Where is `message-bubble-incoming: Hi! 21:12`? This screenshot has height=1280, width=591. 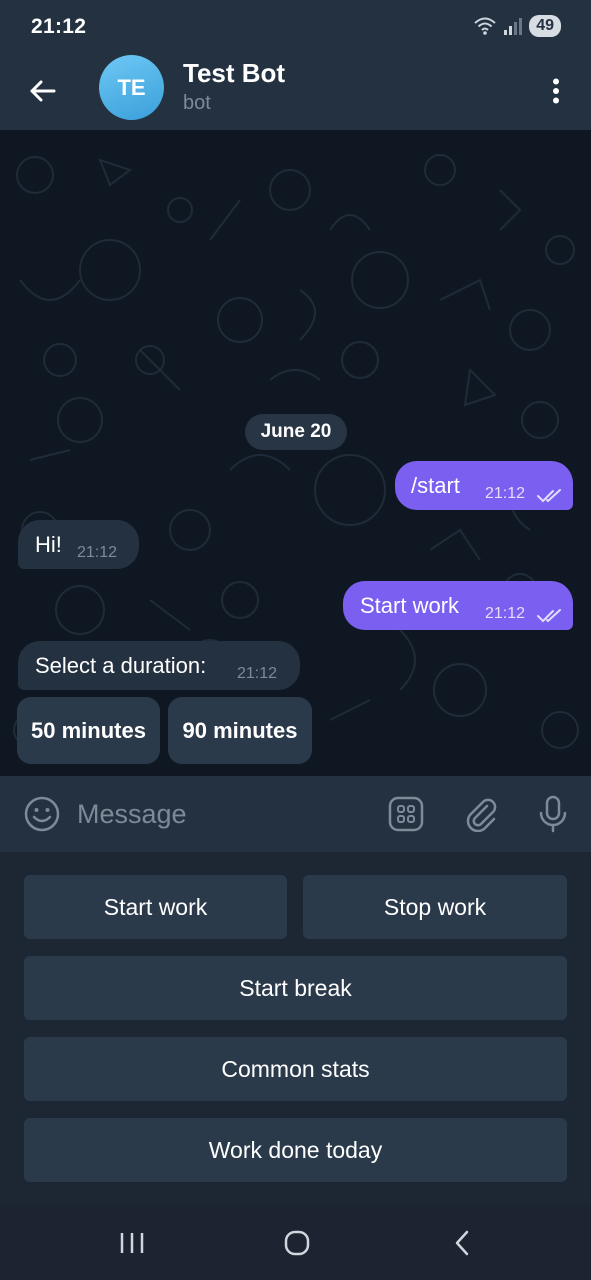 message-bubble-incoming: Hi! 21:12 is located at coordinates (78, 544).